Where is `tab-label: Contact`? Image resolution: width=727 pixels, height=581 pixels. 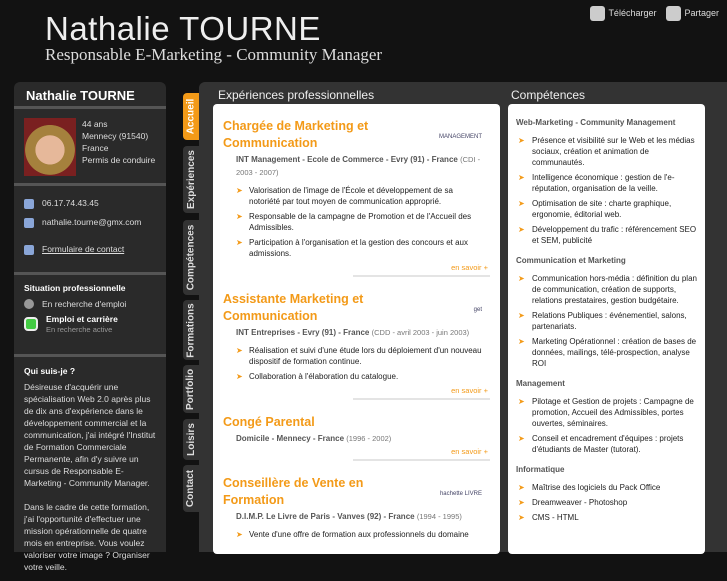 tab-label: Contact is located at coordinates (191, 488).